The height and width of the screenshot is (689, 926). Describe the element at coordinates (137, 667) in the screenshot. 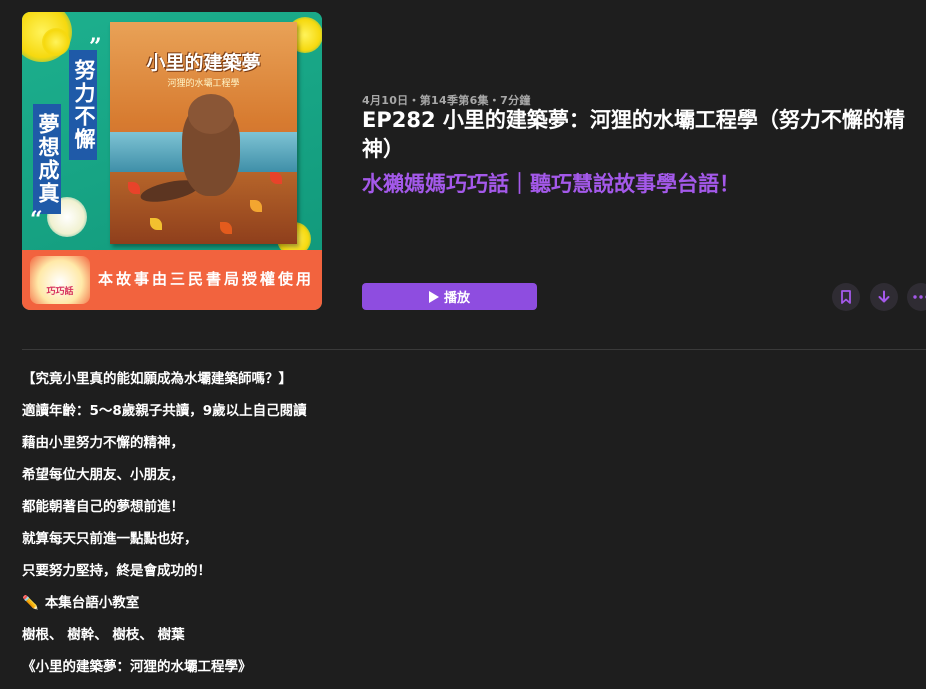

I see `description-line: 《小里的建築夢：河狸的水壩工程學》` at that location.